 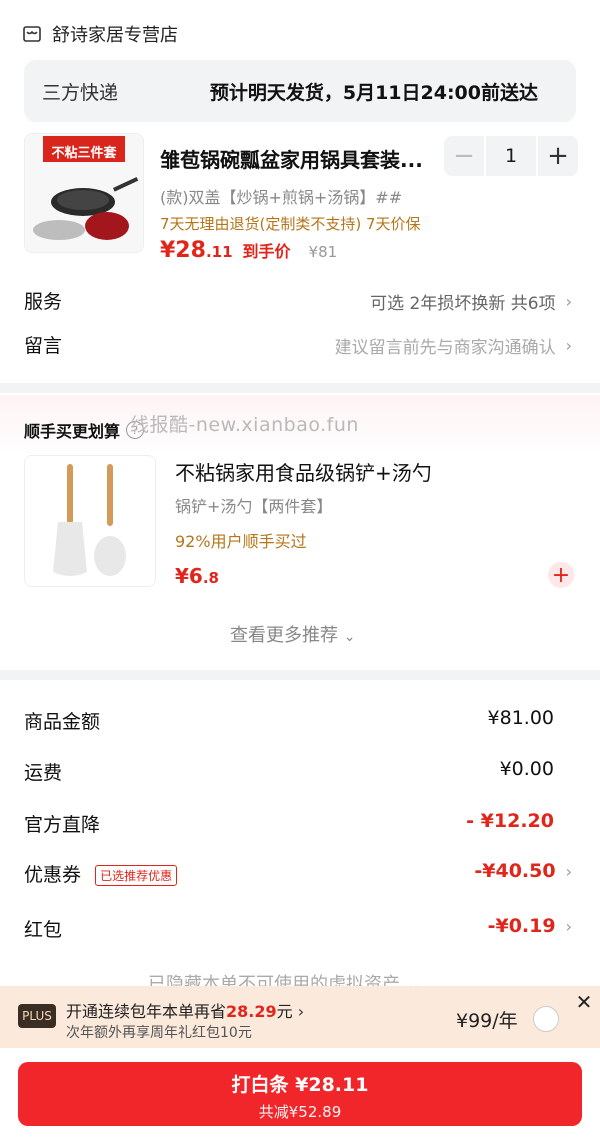 What do you see at coordinates (146, 1011) in the screenshot?
I see `plus-offer-prefix: 开通连续包年本单再省` at bounding box center [146, 1011].